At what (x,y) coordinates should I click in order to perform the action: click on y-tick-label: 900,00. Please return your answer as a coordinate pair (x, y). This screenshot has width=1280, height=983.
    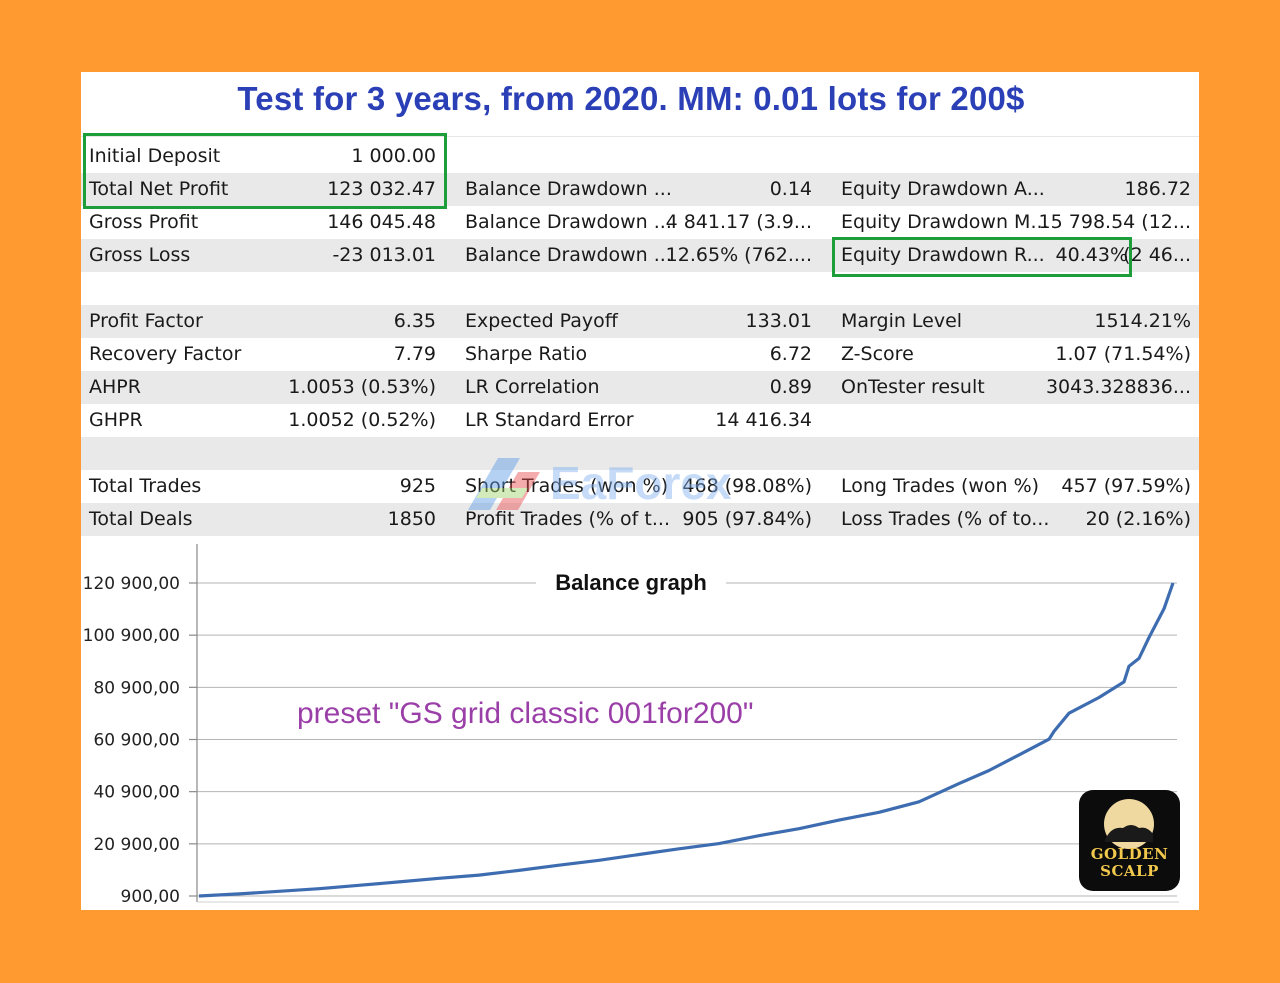
    Looking at the image, I should click on (150, 897).